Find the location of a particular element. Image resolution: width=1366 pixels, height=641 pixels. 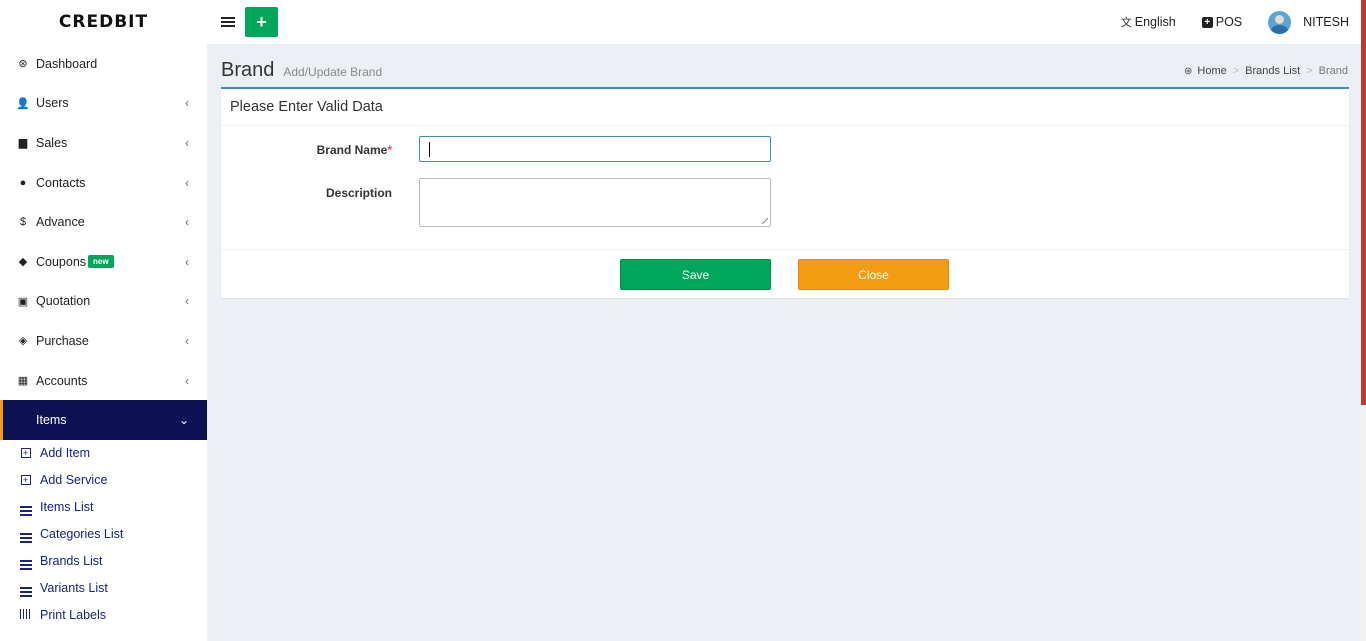

cart-icon: ▆ is located at coordinates (23, 143).